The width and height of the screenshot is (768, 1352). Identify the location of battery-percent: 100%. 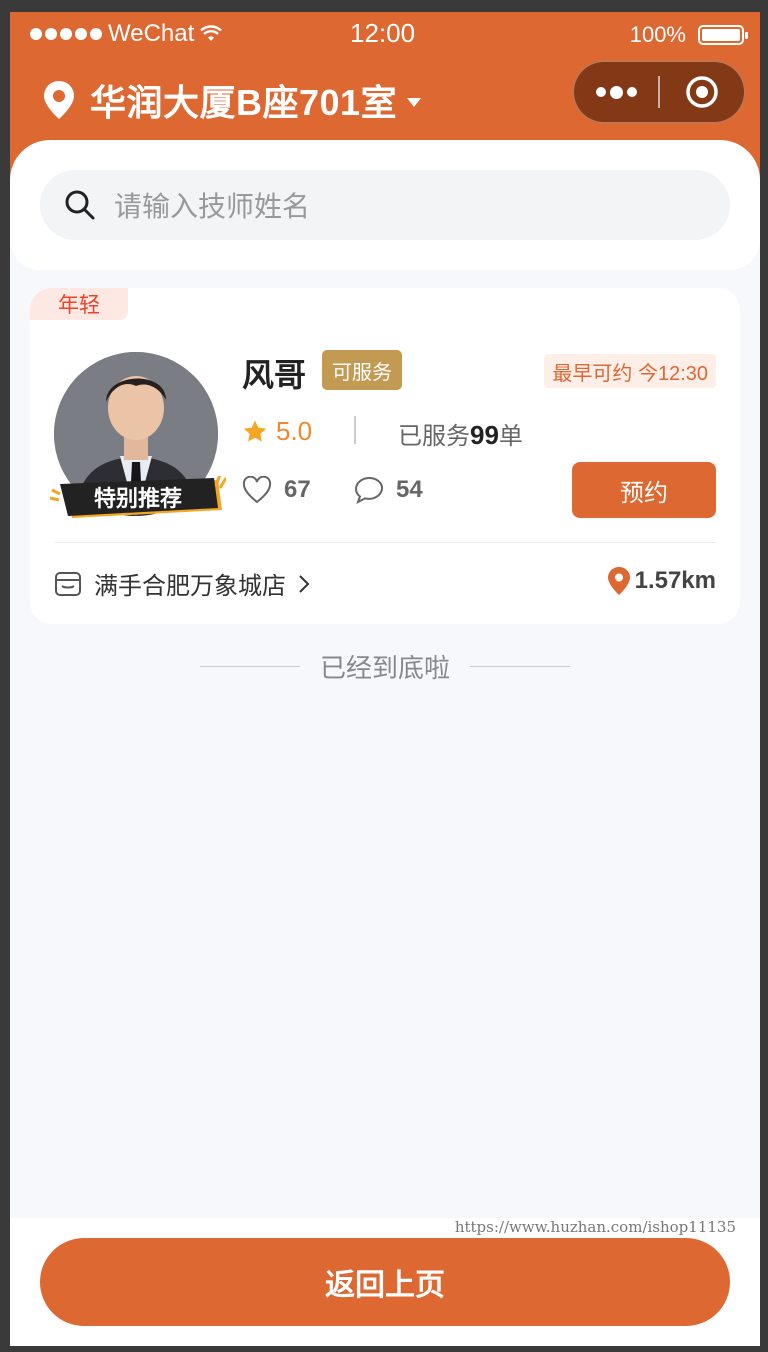
(657, 34).